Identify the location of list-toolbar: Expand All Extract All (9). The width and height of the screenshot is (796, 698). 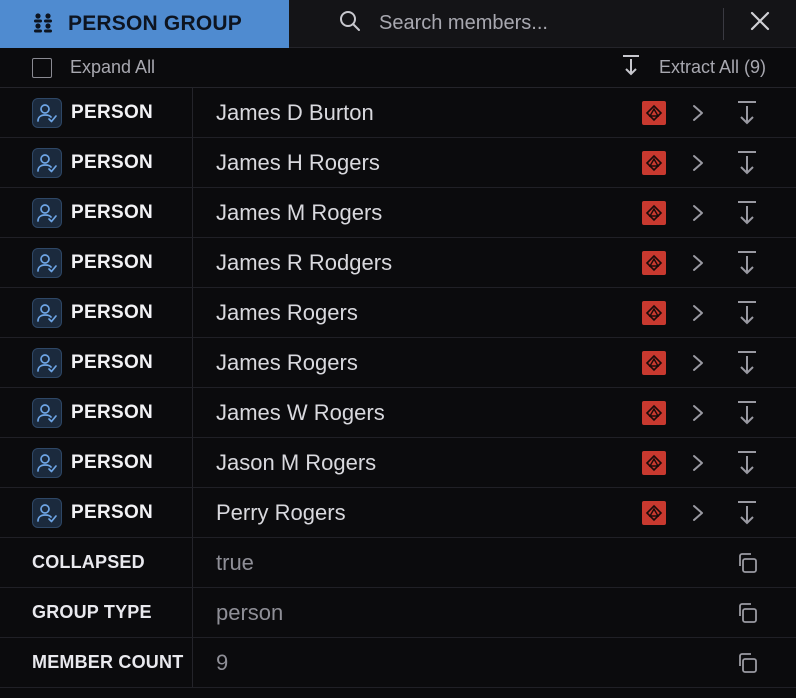
(398, 68).